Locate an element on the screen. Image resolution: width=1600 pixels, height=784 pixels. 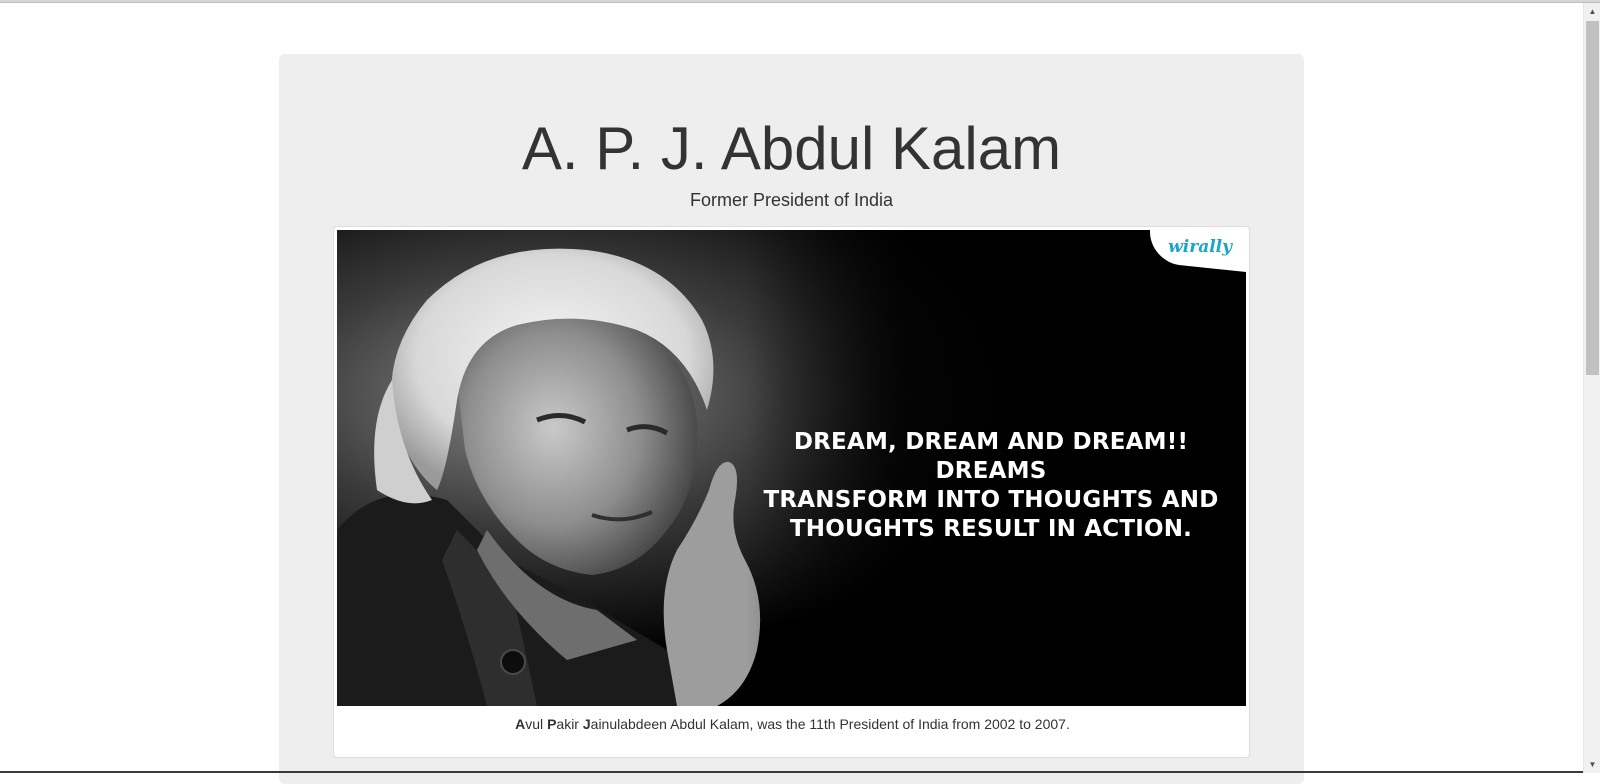
quote-line-2: TRANSFORM INTO THOUGHTS AND is located at coordinates (991, 500).